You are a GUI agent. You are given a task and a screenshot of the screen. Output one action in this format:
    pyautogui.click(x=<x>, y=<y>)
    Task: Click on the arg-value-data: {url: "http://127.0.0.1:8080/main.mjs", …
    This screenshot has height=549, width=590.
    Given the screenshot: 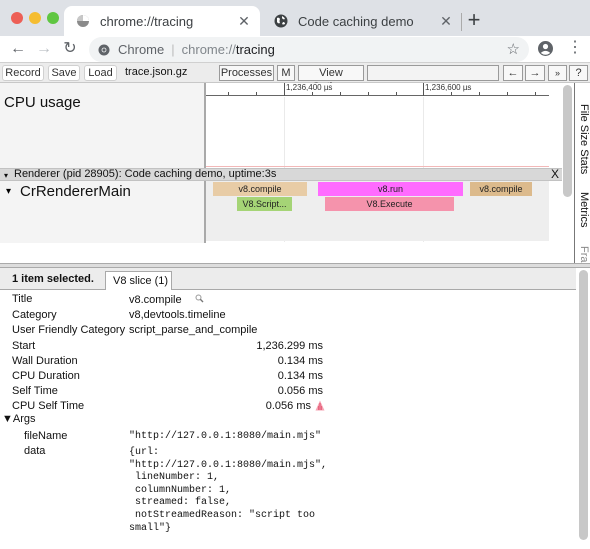 What is the action you would take?
    pyautogui.click(x=228, y=490)
    